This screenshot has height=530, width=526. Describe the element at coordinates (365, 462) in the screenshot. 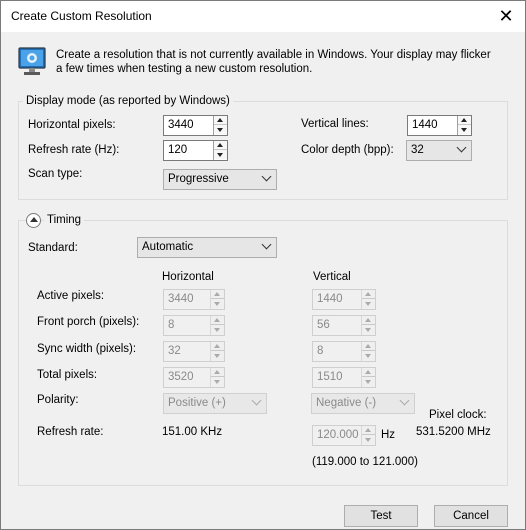

I see `timing-refresh-range: (119.000 to 121.000)` at that location.